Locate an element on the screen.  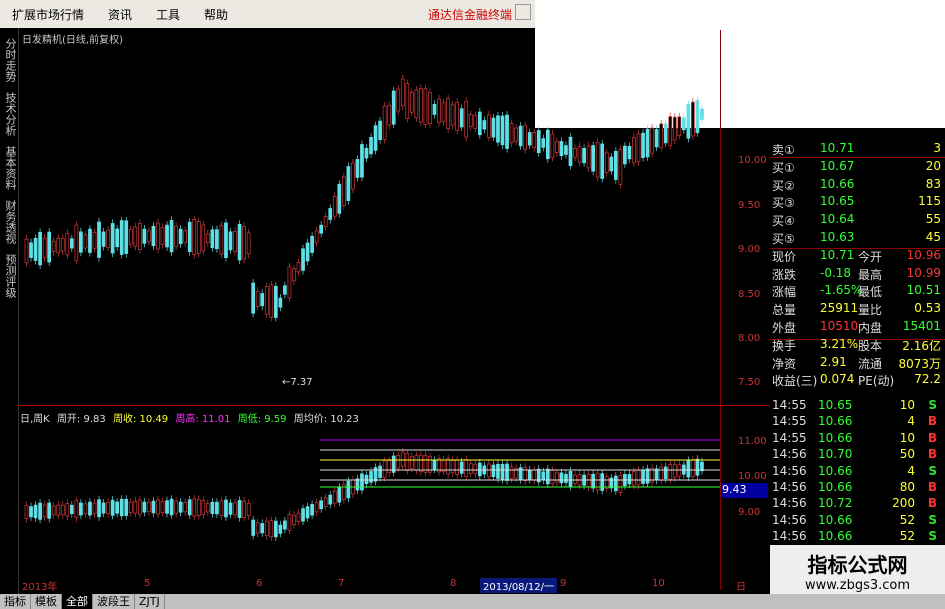
tab-band-king: 波段王 is located at coordinates (114, 601).